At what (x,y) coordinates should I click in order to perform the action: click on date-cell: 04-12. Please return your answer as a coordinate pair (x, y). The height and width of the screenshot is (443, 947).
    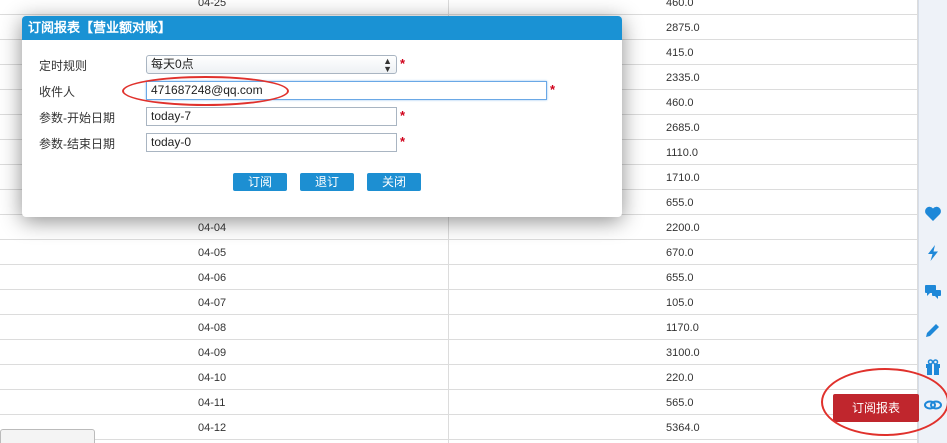
    Looking at the image, I should click on (212, 428).